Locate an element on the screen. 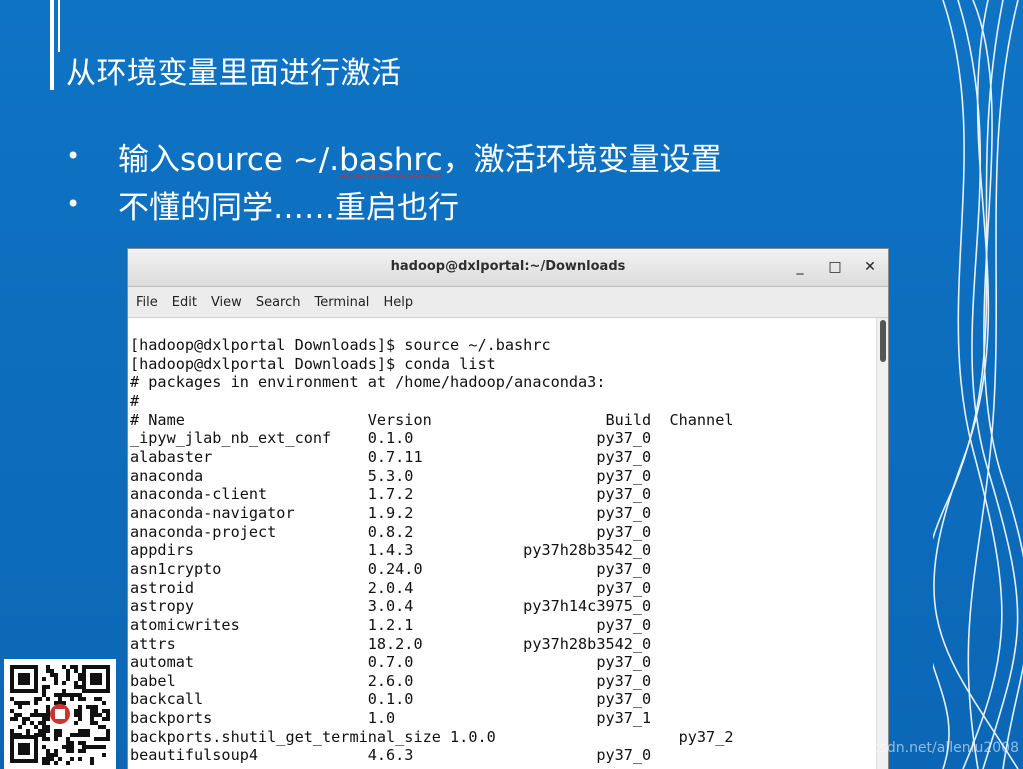 The height and width of the screenshot is (769, 1023). terminal-line: # is located at coordinates (135, 400).